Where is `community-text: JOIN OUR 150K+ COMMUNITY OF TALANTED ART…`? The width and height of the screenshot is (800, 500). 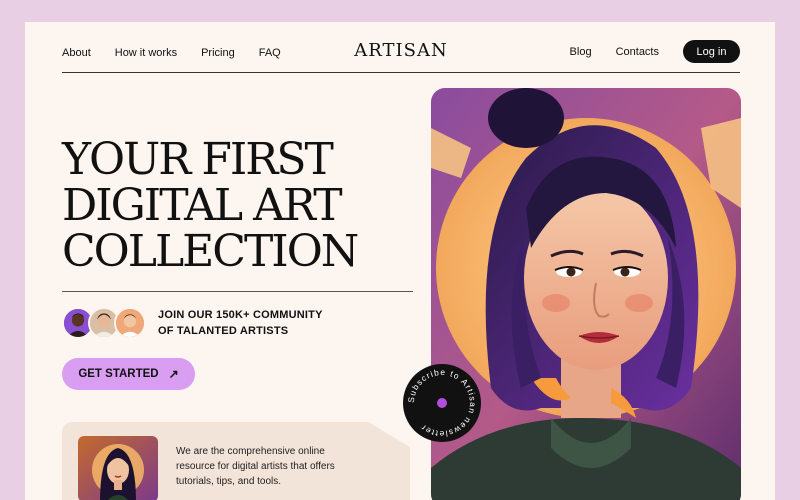
community-text: JOIN OUR 150K+ COMMUNITY OF TALANTED ART… is located at coordinates (258, 323).